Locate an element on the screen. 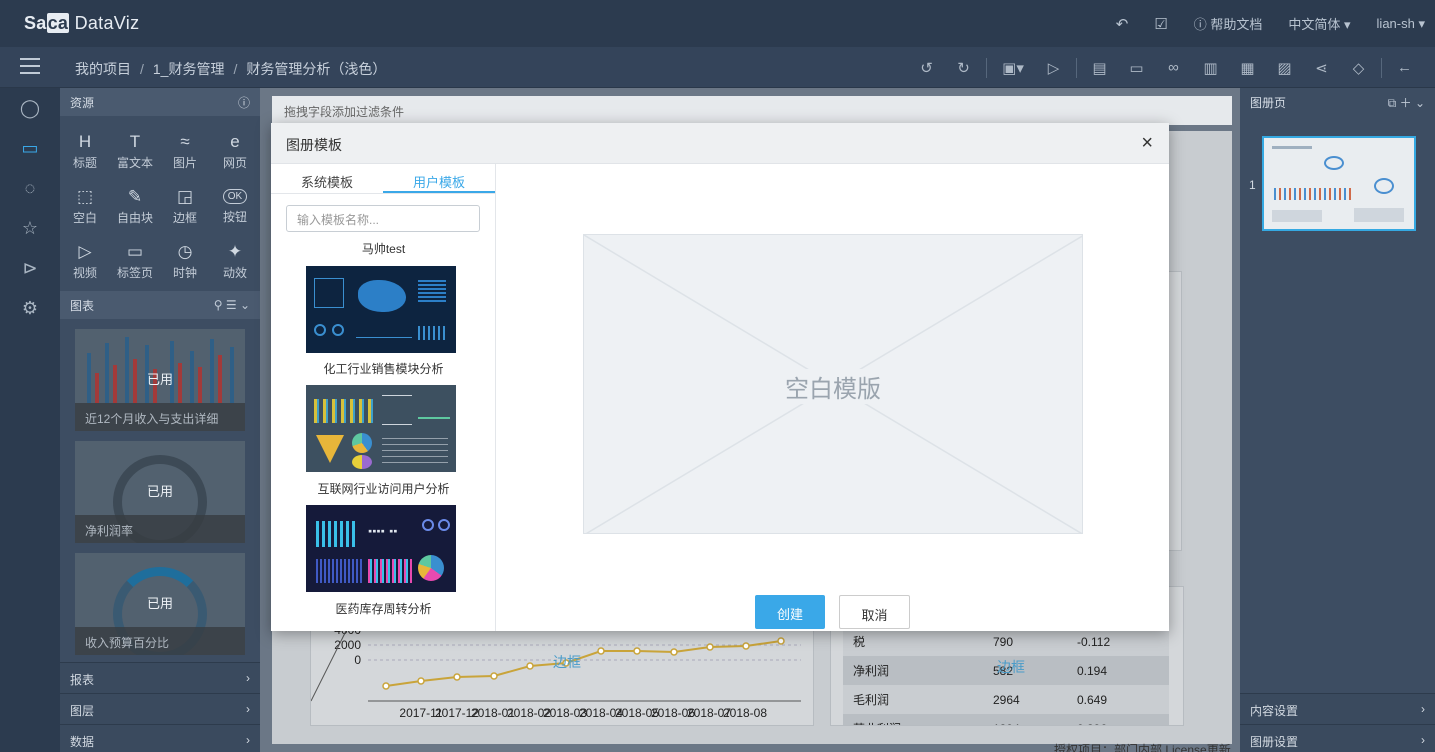 The width and height of the screenshot is (1435, 752). content-settings-section: 内容设置 › is located at coordinates (1337, 708).